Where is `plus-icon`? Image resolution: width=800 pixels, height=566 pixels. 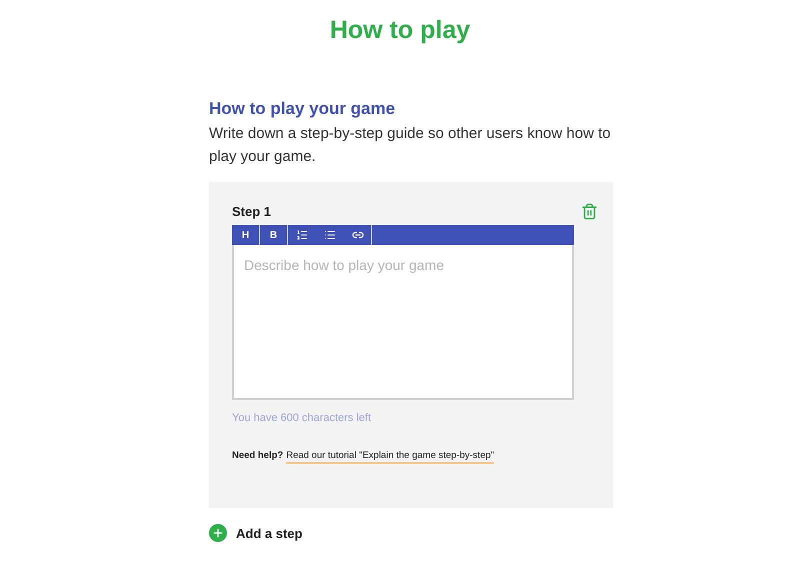 plus-icon is located at coordinates (218, 533).